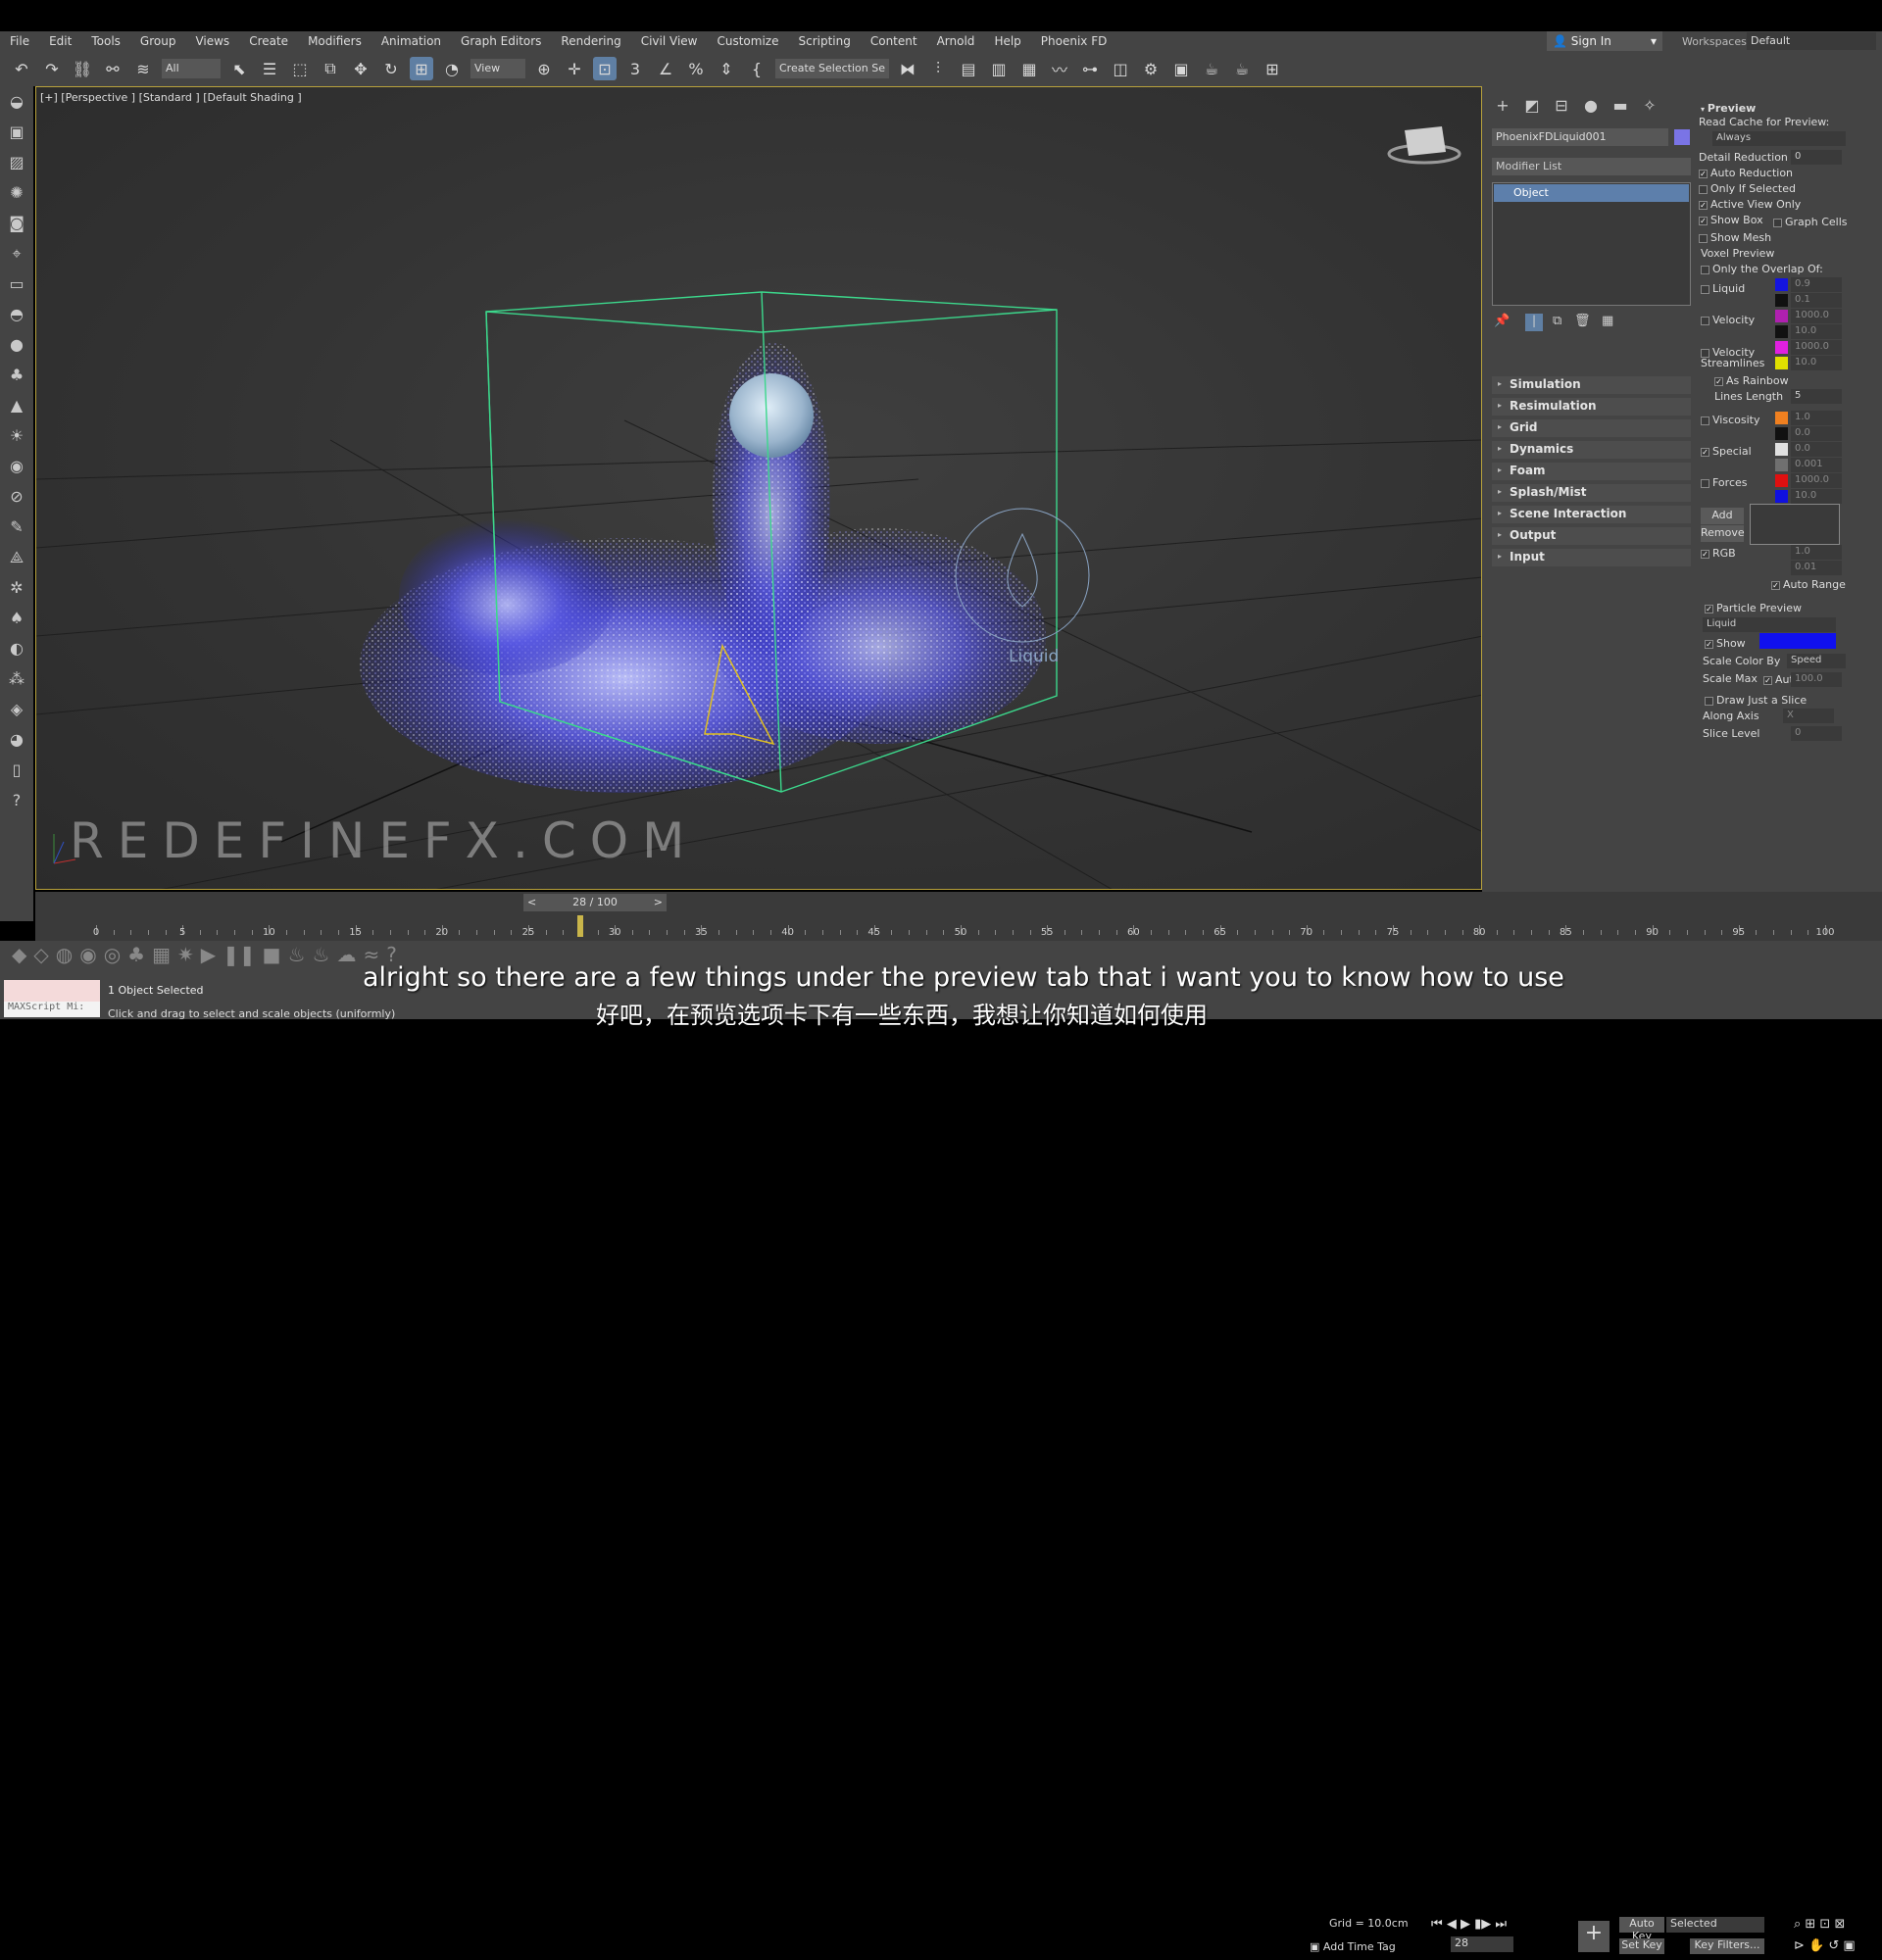 Image resolution: width=1882 pixels, height=1960 pixels. I want to click on display-tab-icon: ▬, so click(1620, 106).